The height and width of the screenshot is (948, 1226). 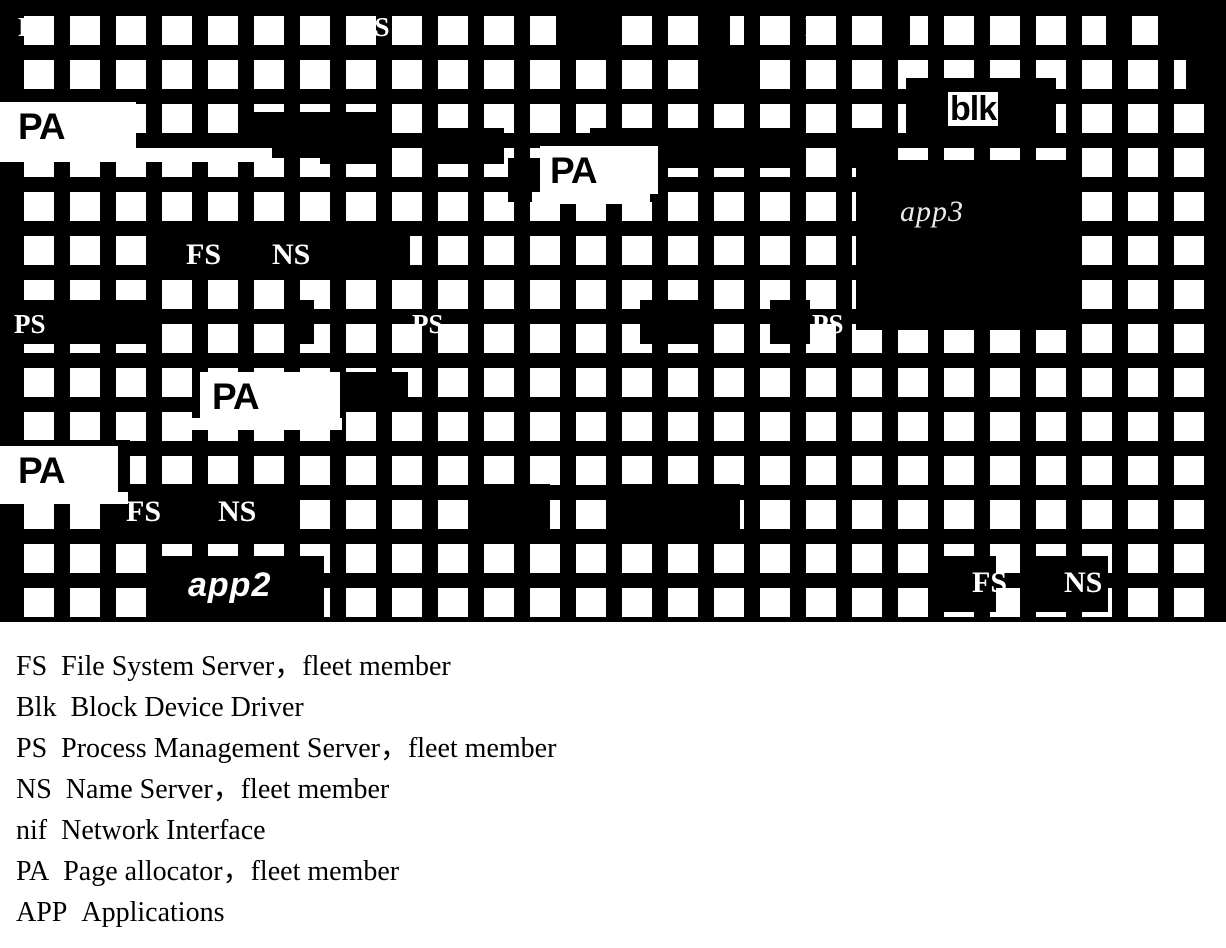 I want to click on diagram-label-ps-6: PS, so click(x=828, y=324).